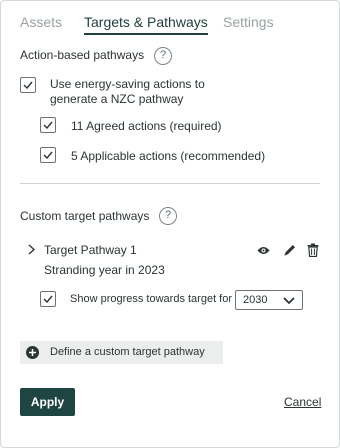  I want to click on define-custom-pathway-label: Define a custom target pathway, so click(127, 352).